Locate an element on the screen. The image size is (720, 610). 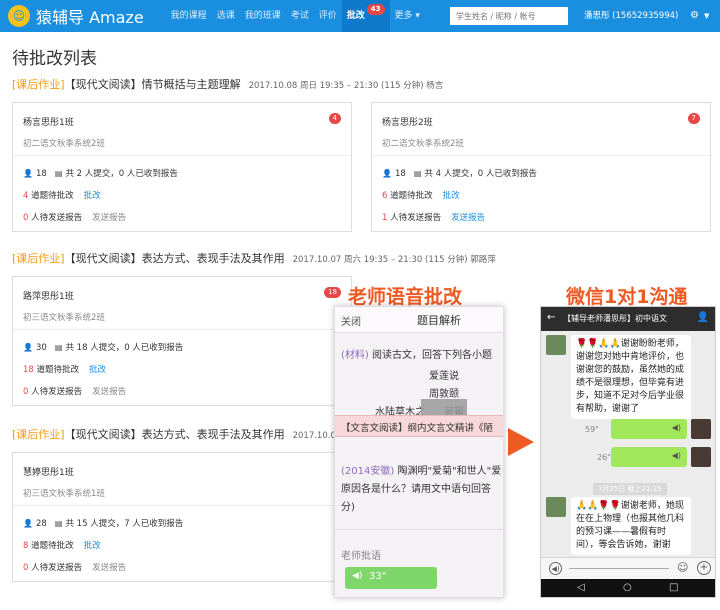
teacher-comment-label: 老师批语 is located at coordinates (361, 556).